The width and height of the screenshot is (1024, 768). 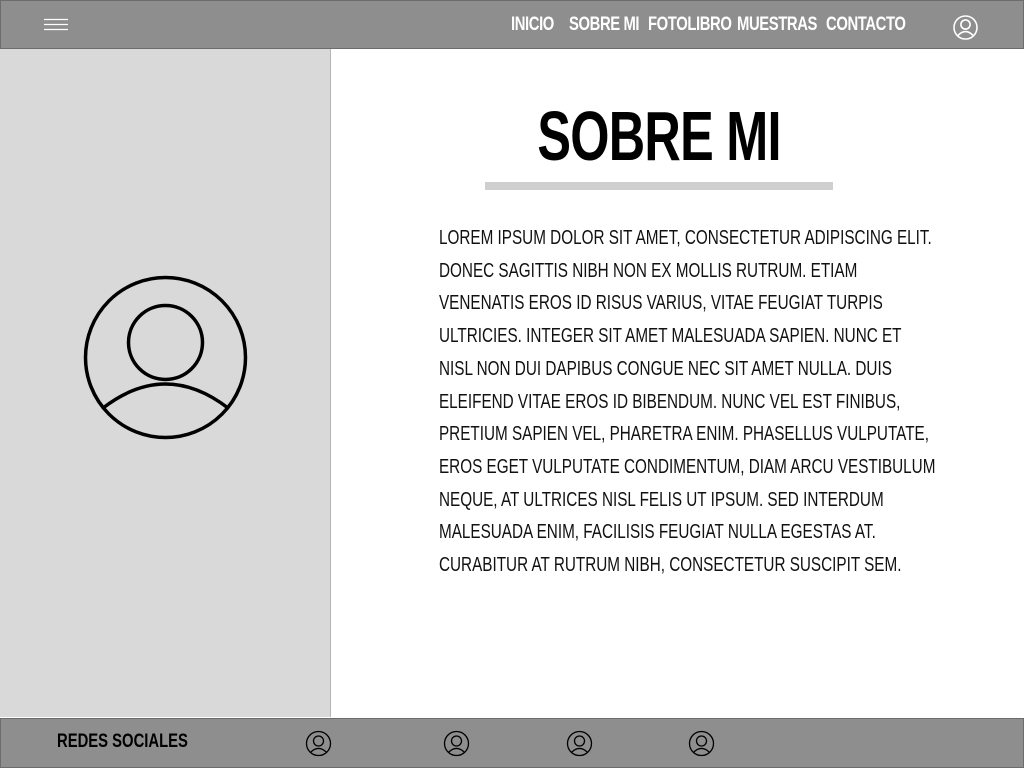 What do you see at coordinates (456, 743) in the screenshot?
I see `social-link-2-user-icon` at bounding box center [456, 743].